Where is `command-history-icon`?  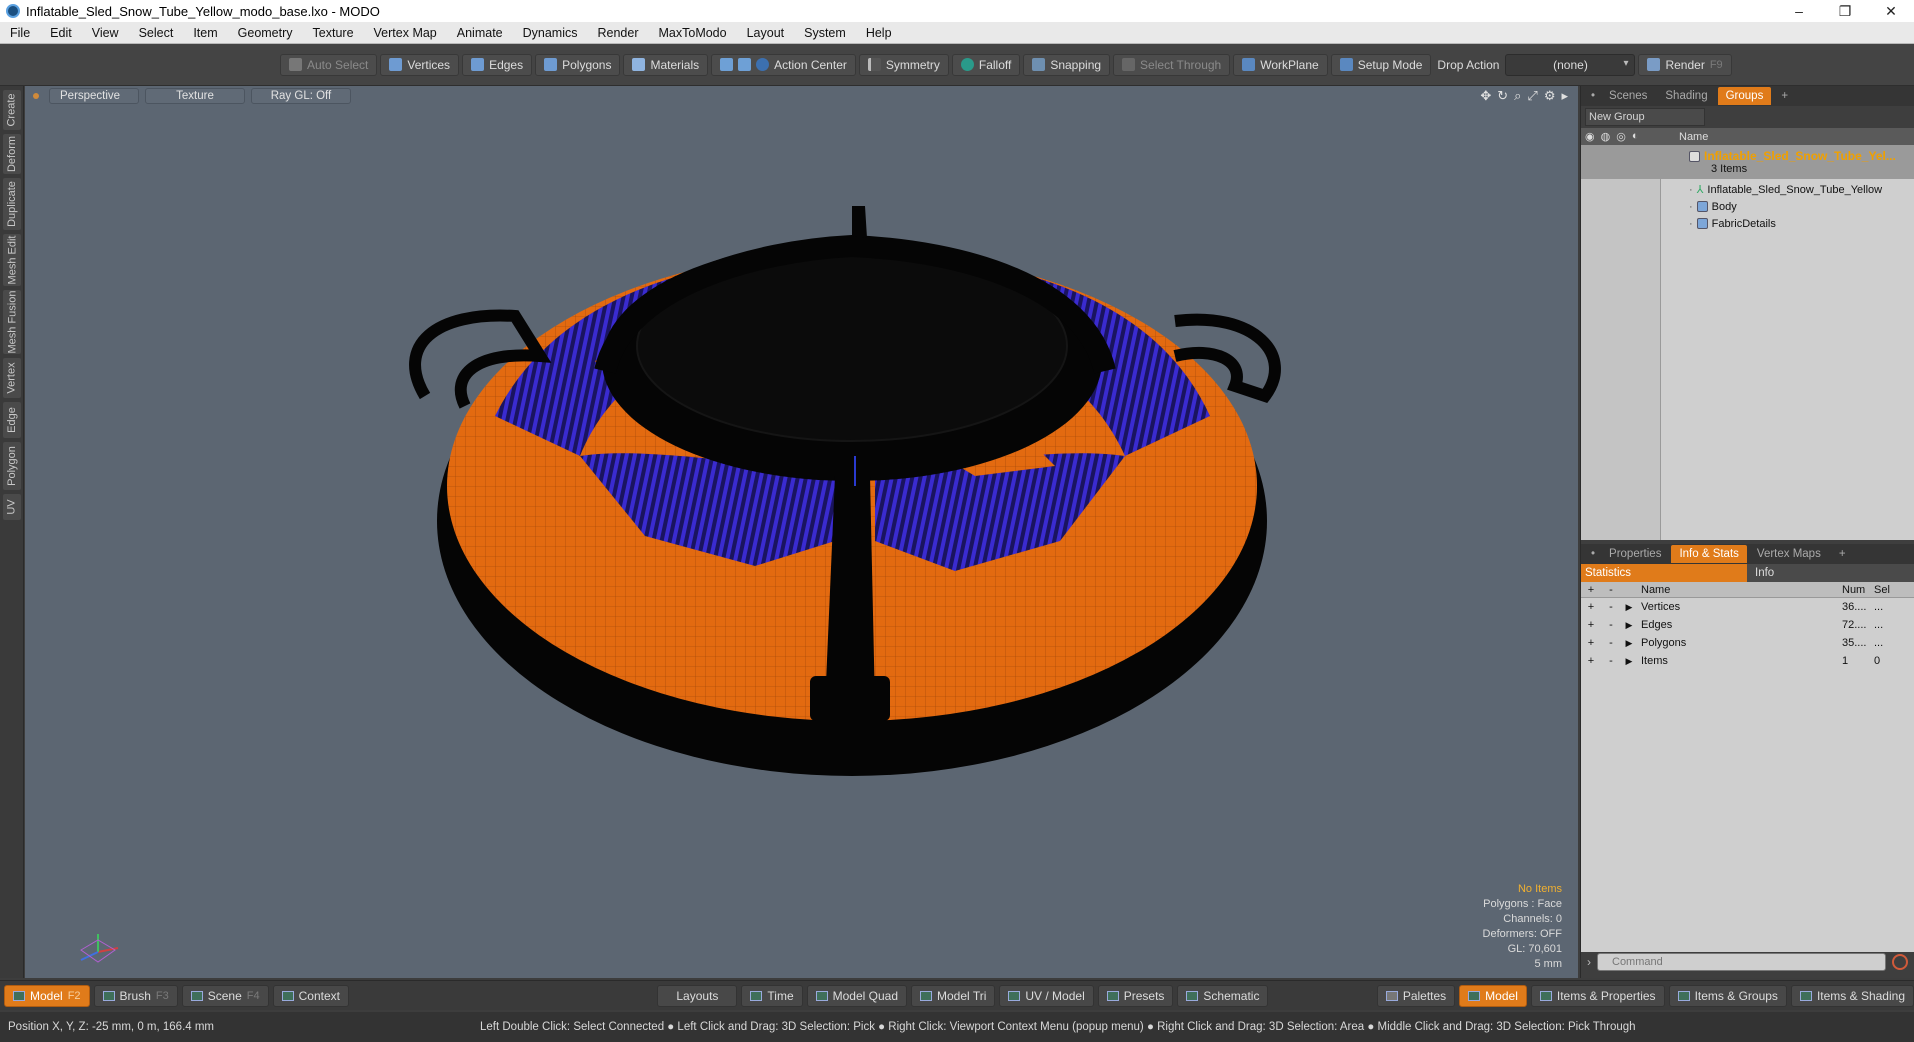 command-history-icon is located at coordinates (1900, 962).